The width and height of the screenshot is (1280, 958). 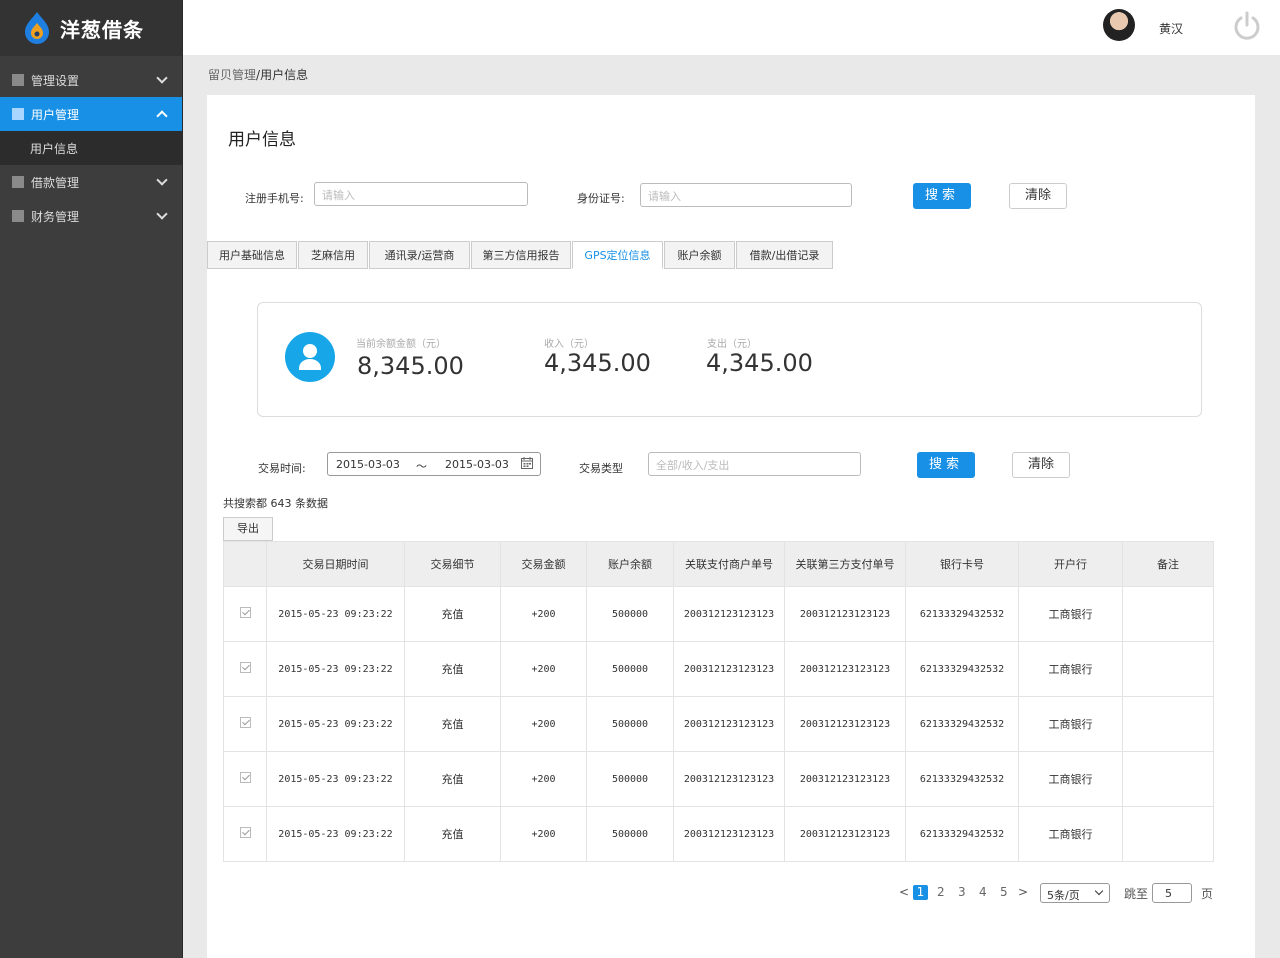 I want to click on calendar-icon, so click(x=527, y=464).